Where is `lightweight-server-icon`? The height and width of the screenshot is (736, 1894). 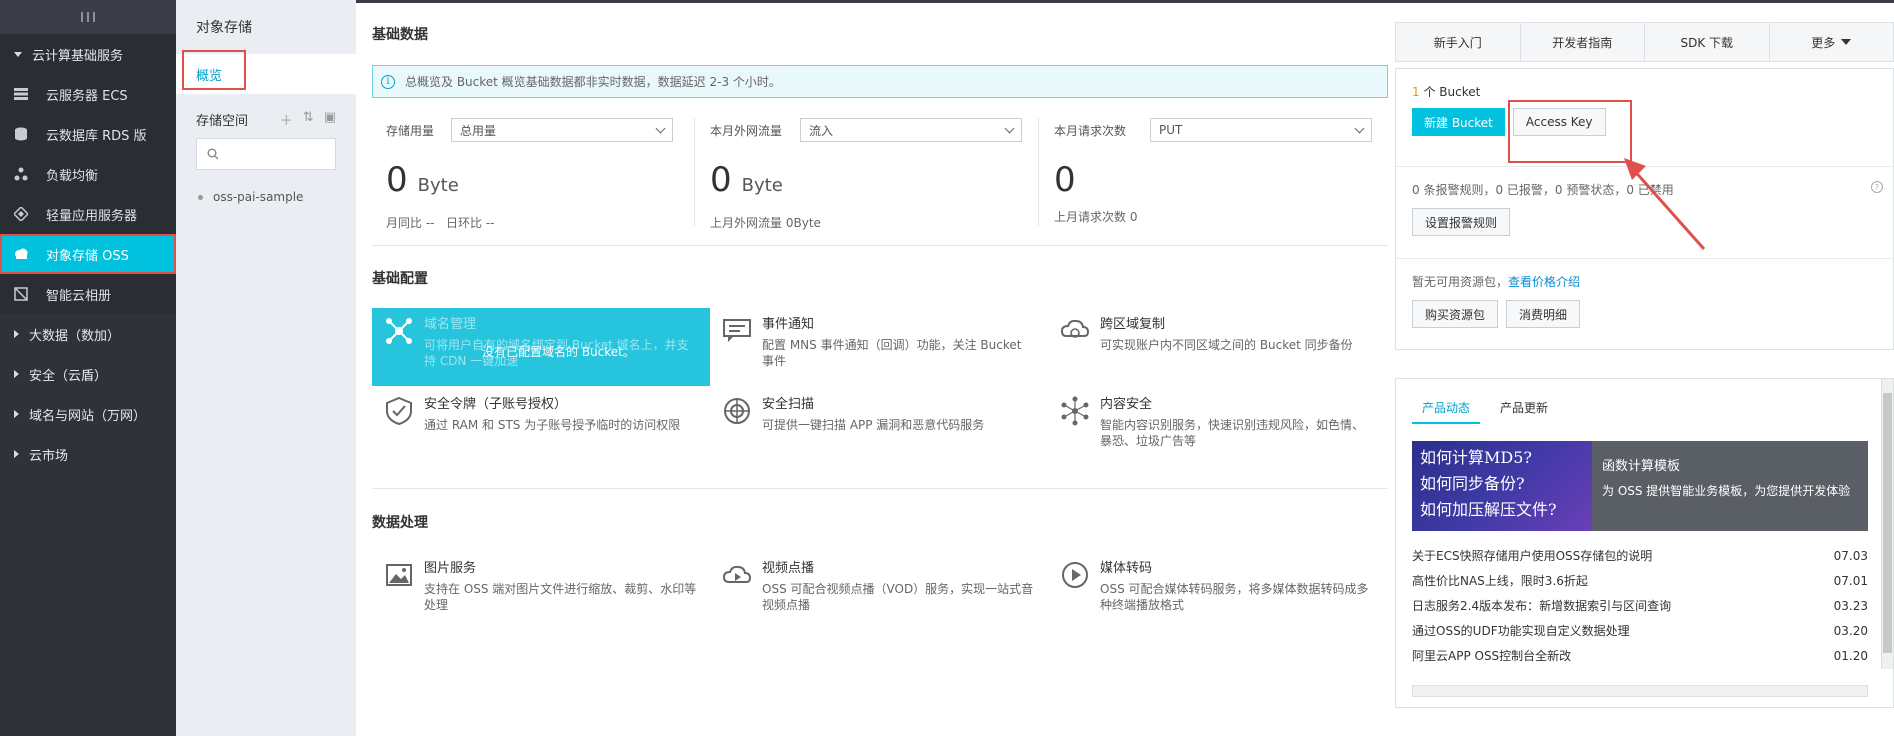
lightweight-server-icon is located at coordinates (21, 214).